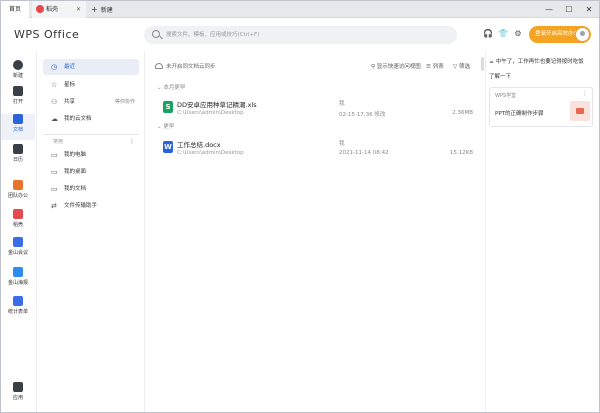 The height and width of the screenshot is (413, 600). Describe the element at coordinates (54, 155) in the screenshot. I see `computer-icon: ▭` at that location.